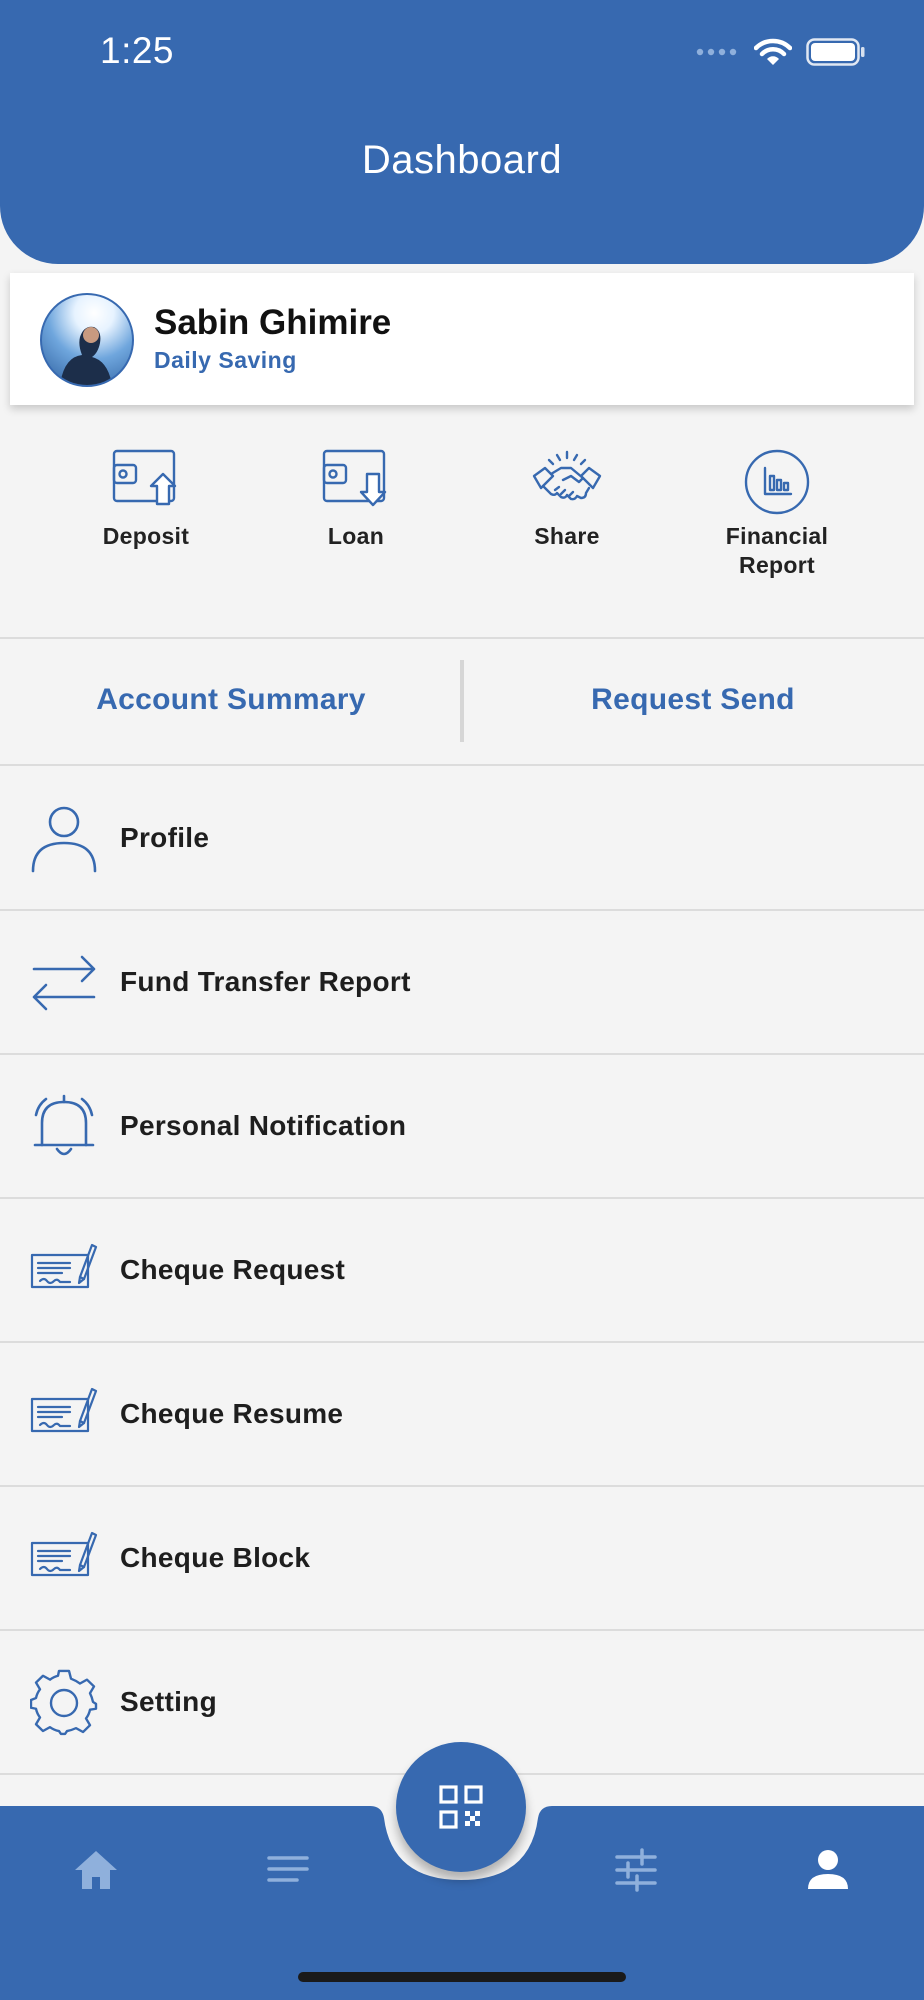 The image size is (924, 2000). Describe the element at coordinates (137, 50) in the screenshot. I see `status-time: 1:25` at that location.